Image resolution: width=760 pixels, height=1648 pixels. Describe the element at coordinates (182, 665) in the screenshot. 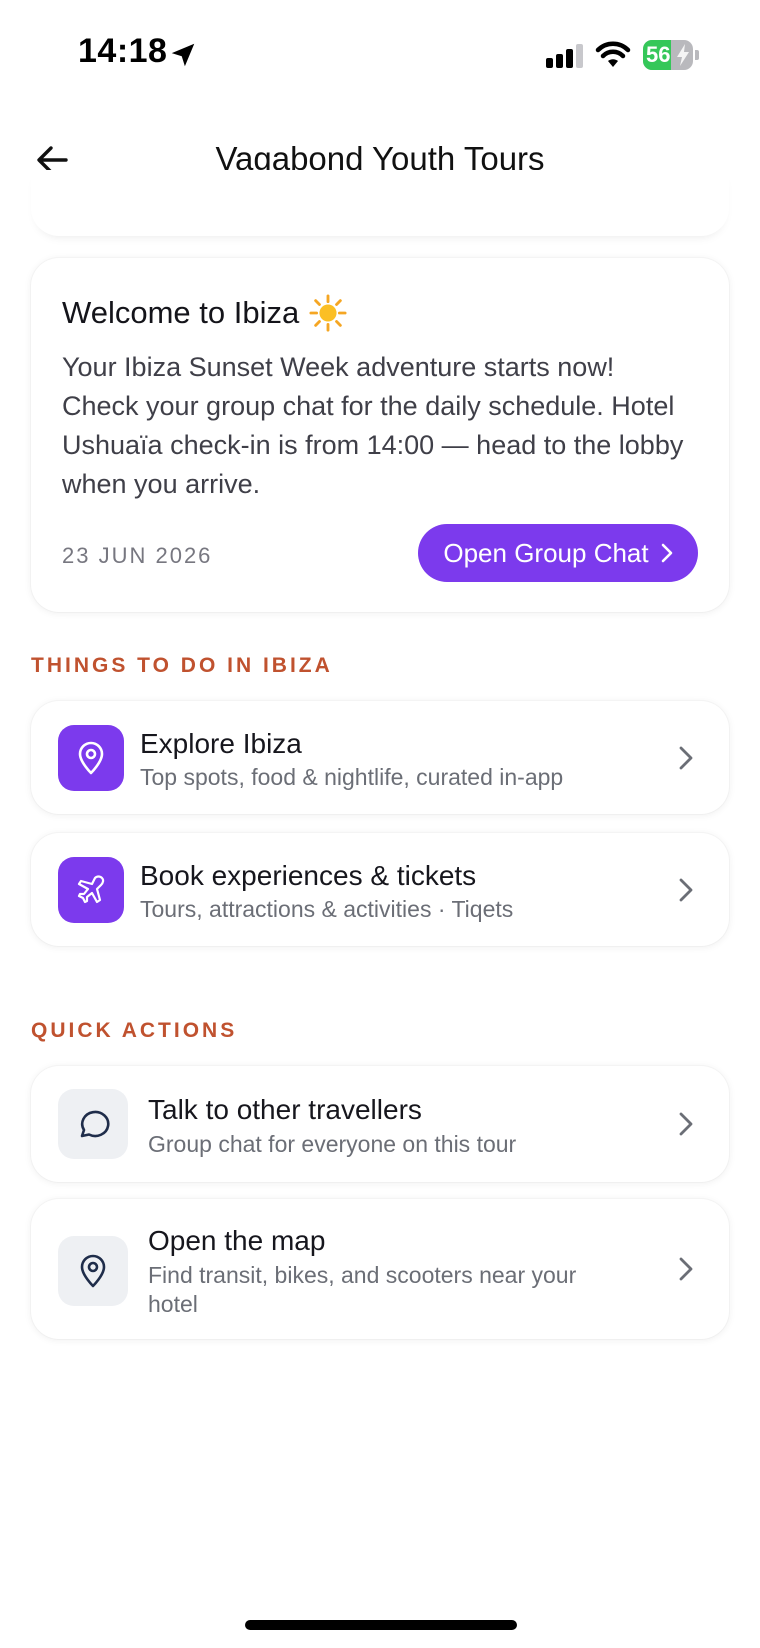

I see `things-to-do-label: THINGS TO DO IN IBIZA` at that location.